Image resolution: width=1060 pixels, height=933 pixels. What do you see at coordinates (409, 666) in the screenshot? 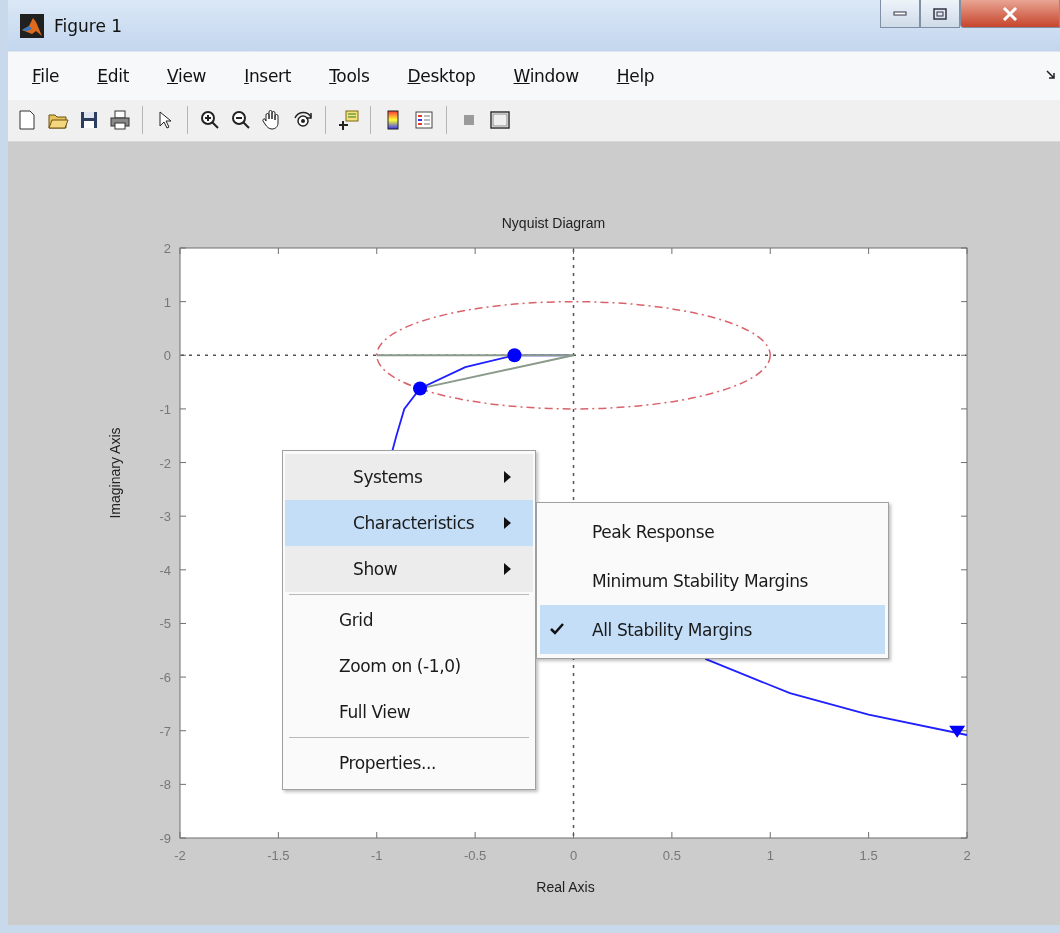
I see `context-menu-item: Zoom on (-1,0)` at bounding box center [409, 666].